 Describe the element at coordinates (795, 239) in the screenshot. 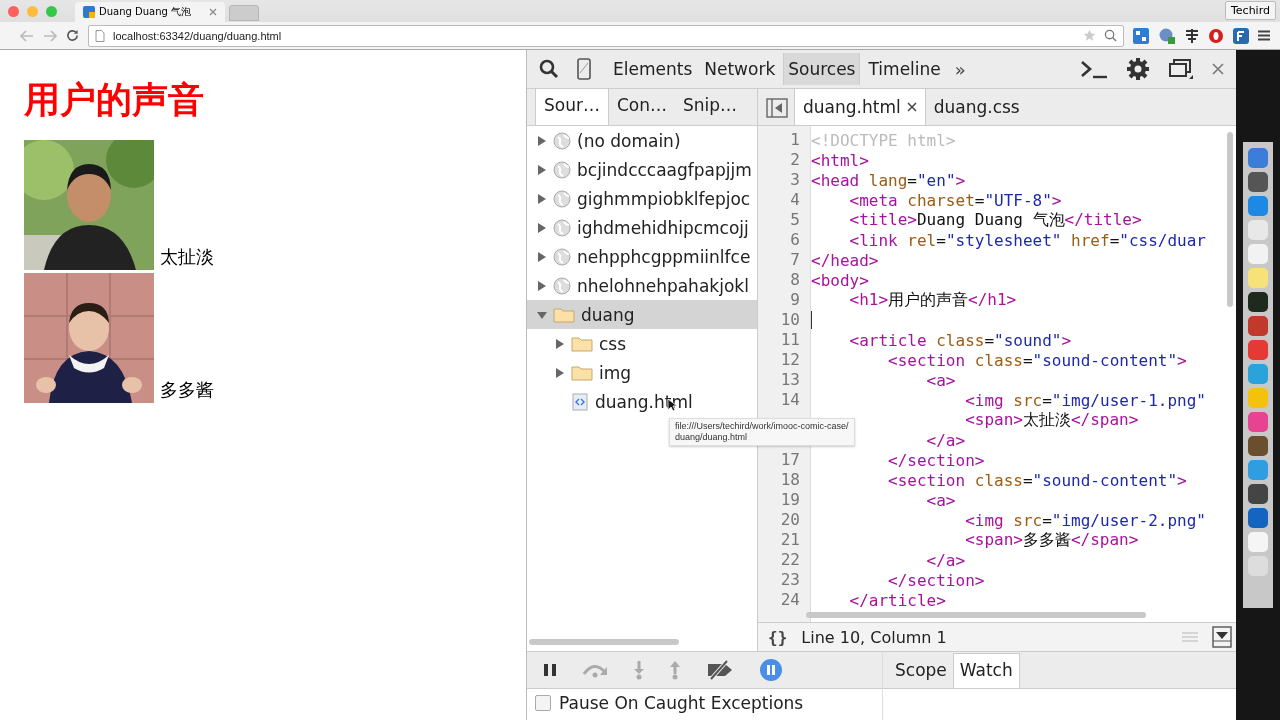

I see `line-number: 6` at that location.